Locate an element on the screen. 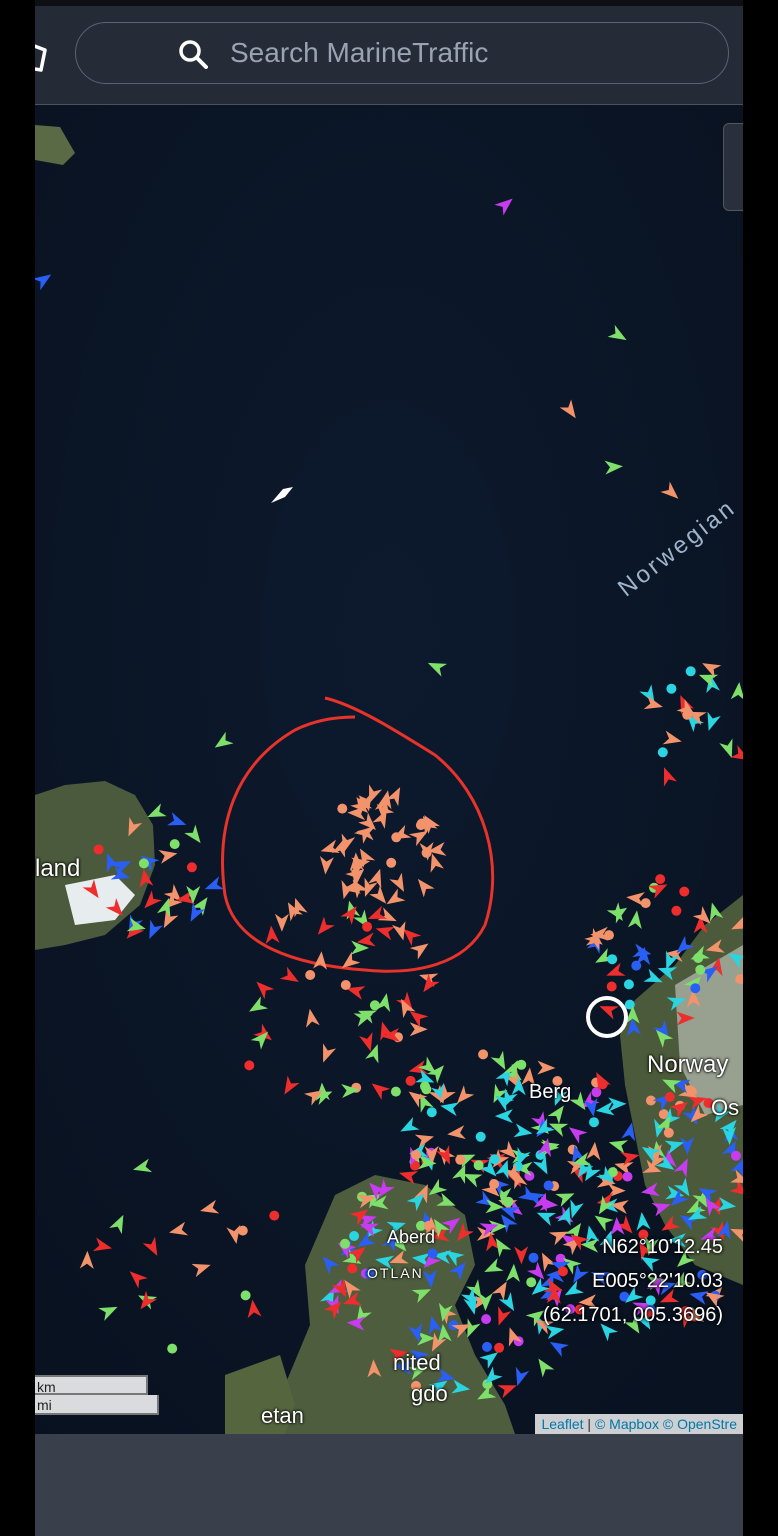 Image resolution: width=778 pixels, height=1536 pixels. search-box is located at coordinates (402, 53).